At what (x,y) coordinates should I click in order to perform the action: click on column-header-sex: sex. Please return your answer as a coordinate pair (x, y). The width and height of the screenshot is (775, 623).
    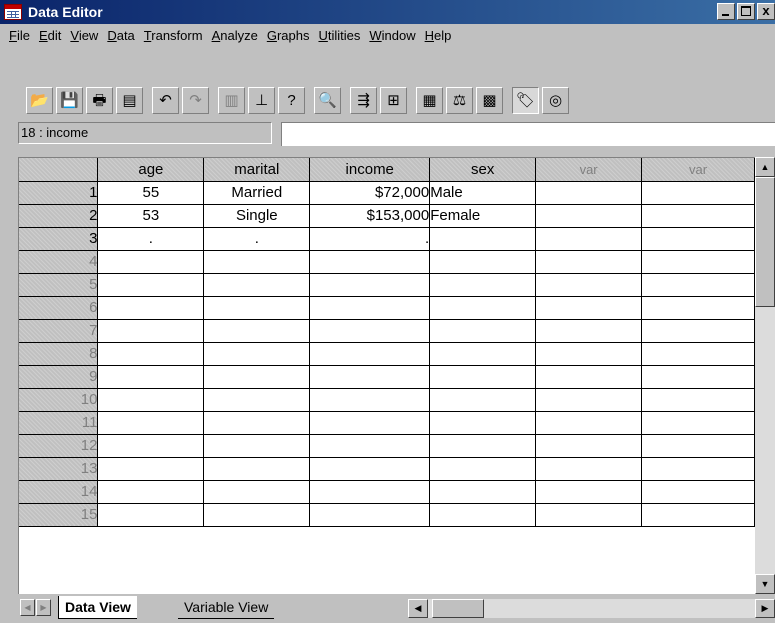
    Looking at the image, I should click on (483, 170).